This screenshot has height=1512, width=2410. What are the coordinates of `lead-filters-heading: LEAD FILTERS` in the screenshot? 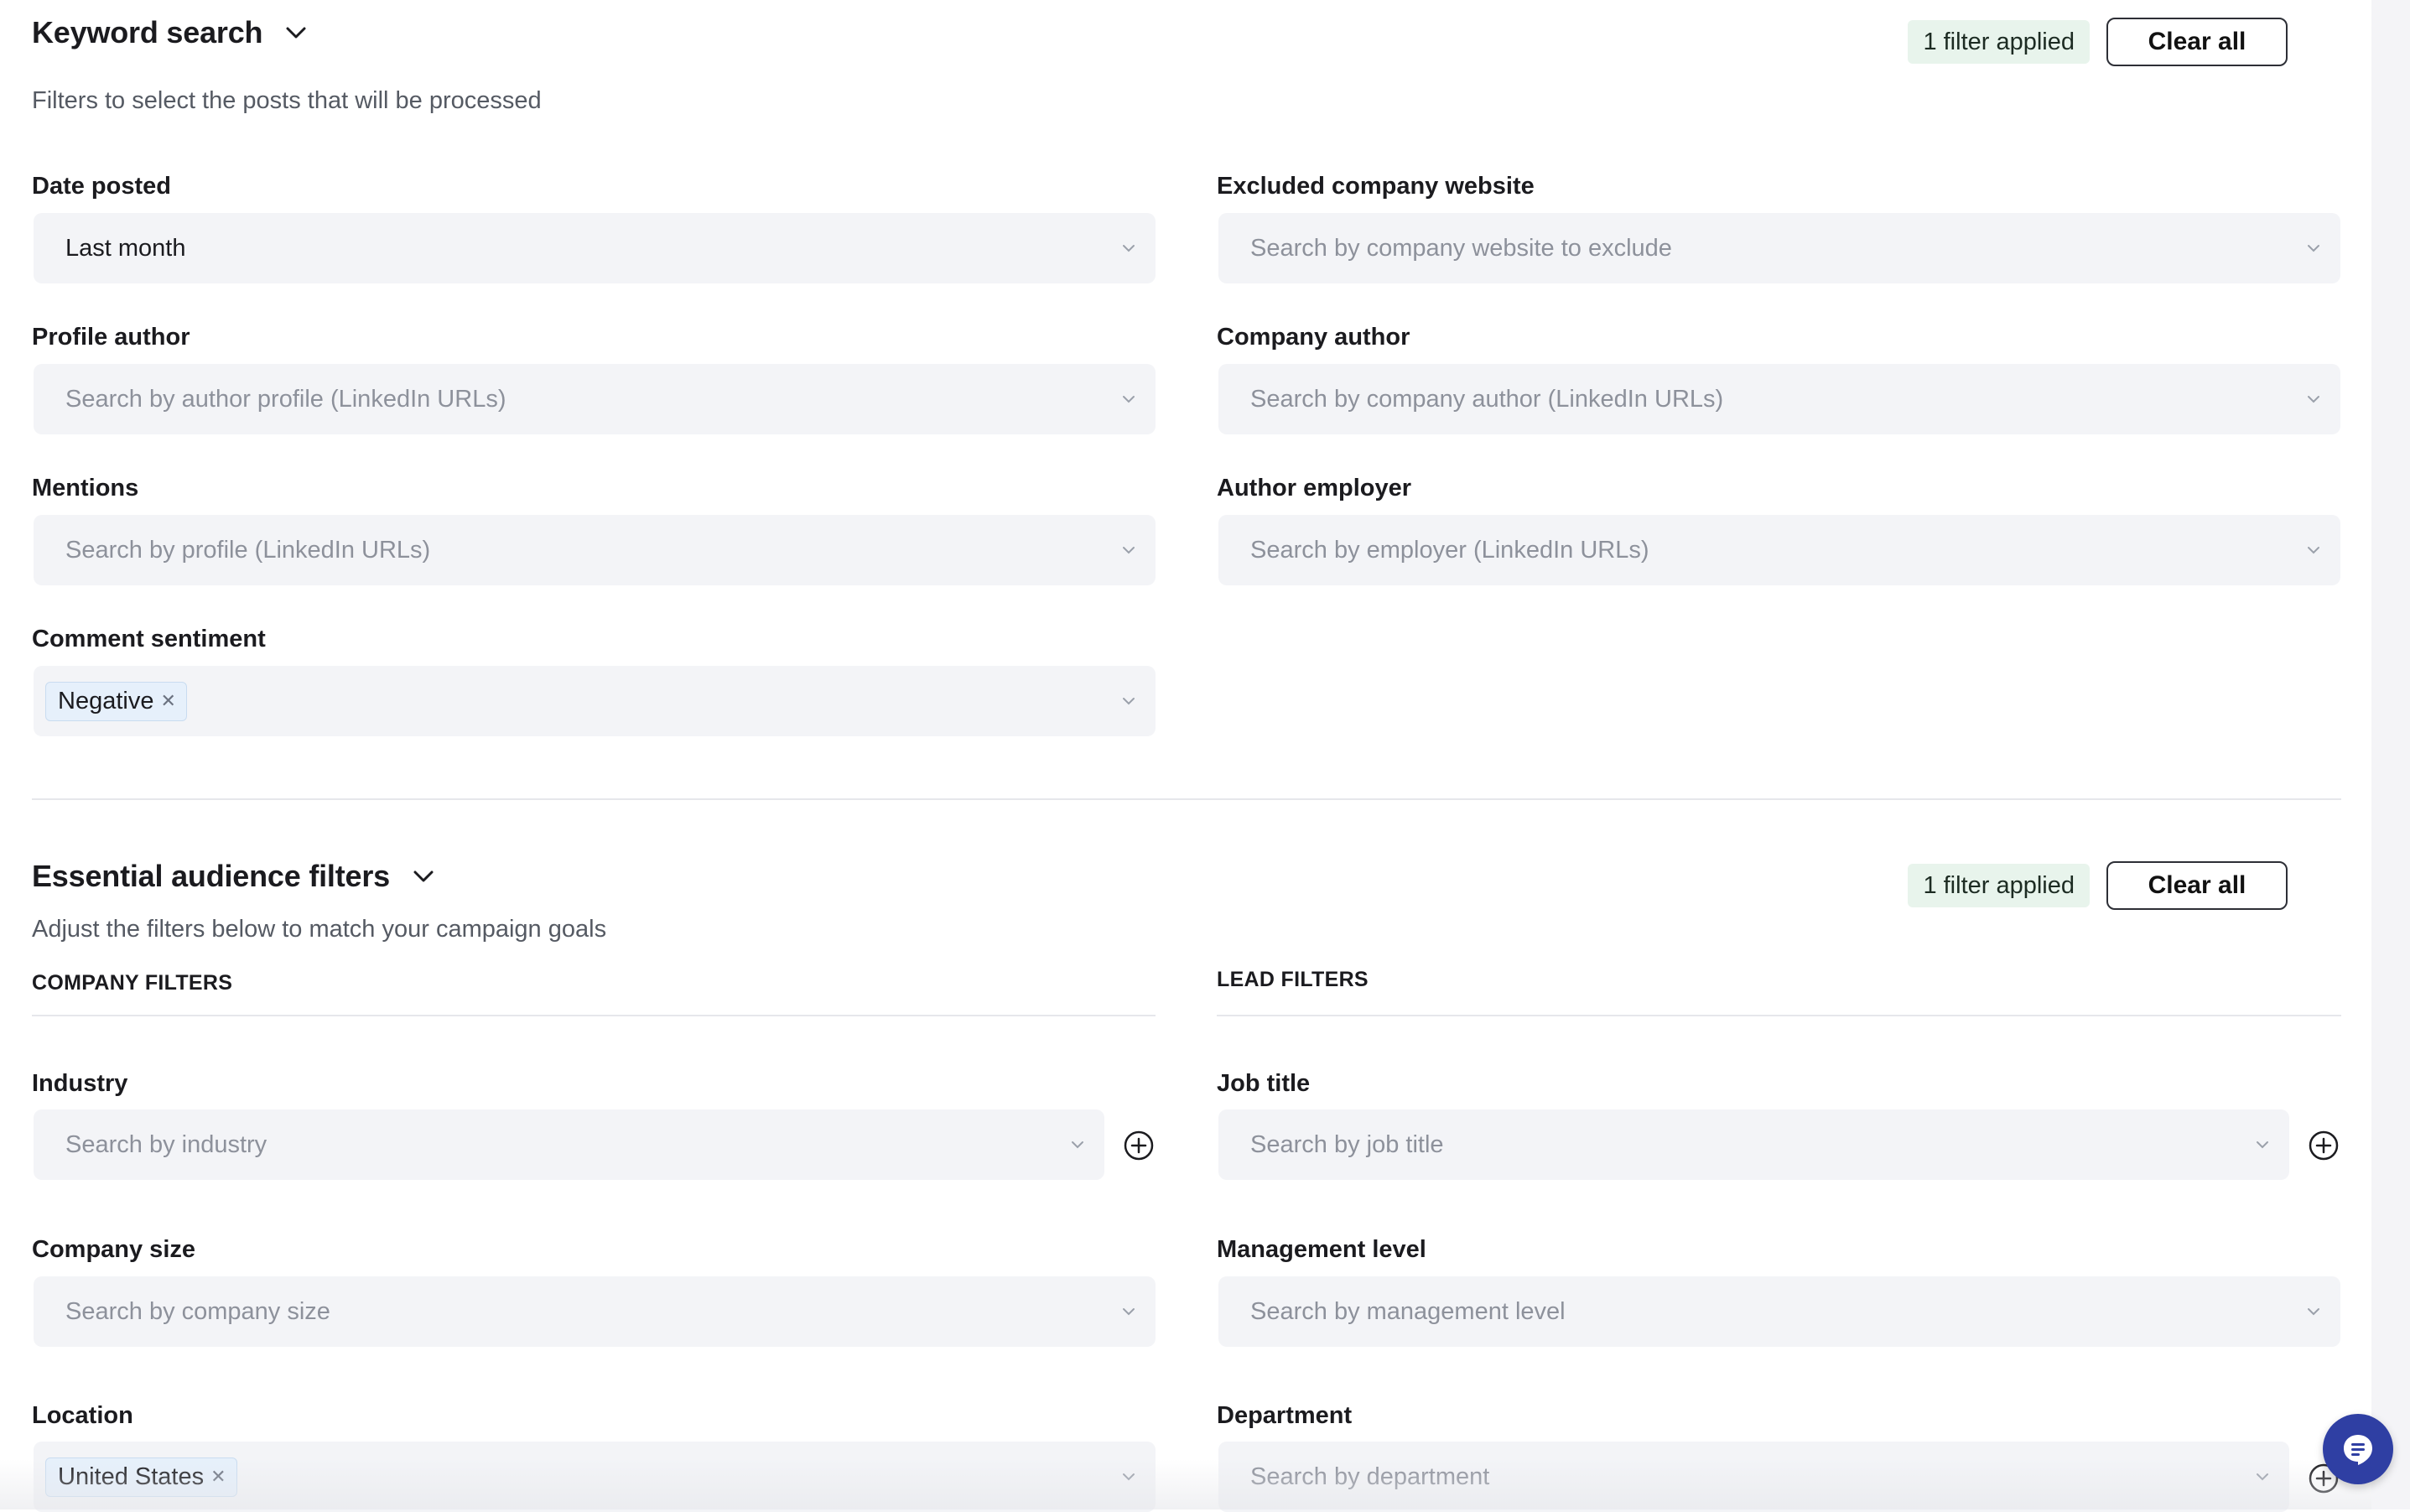 It's located at (1293, 979).